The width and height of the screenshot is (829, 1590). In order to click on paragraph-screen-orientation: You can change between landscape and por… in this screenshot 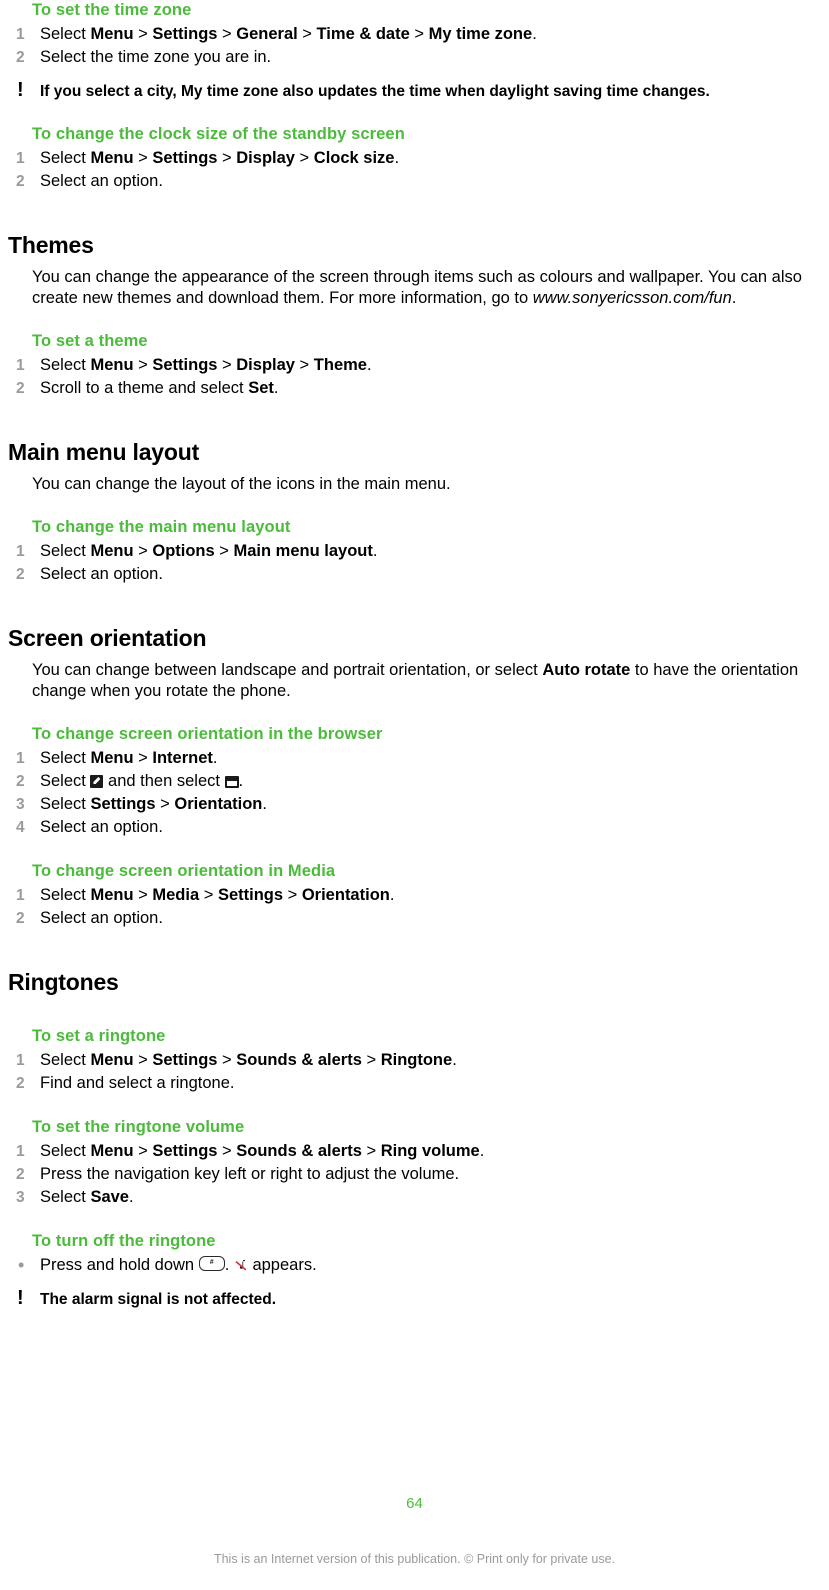, I will do `click(415, 680)`.